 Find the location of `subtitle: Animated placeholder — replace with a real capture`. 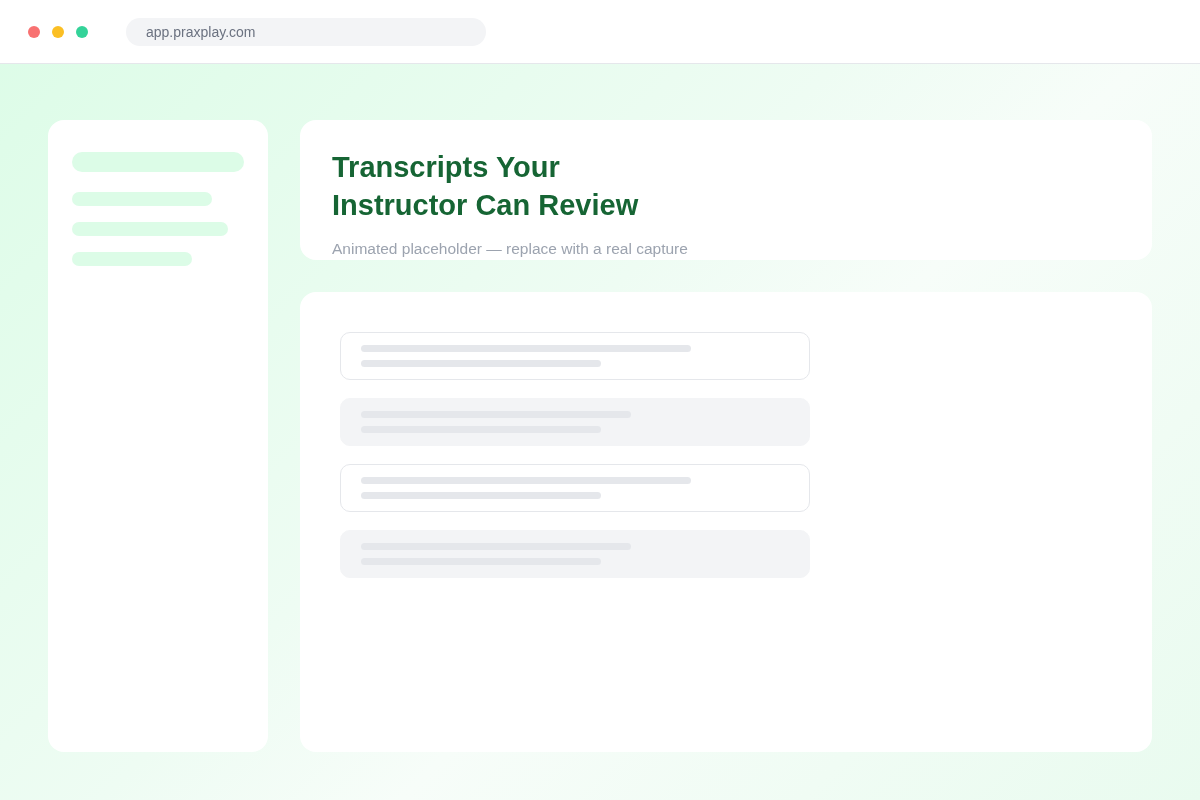

subtitle: Animated placeholder — replace with a real capture is located at coordinates (510, 249).